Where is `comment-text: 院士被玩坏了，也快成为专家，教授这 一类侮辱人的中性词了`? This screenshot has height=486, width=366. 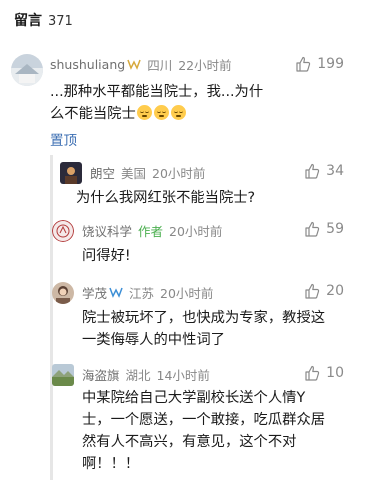
comment-text: 院士被玩坏了，也快成为专家，教授这 一类侮辱人的中性词了 is located at coordinates (214, 329).